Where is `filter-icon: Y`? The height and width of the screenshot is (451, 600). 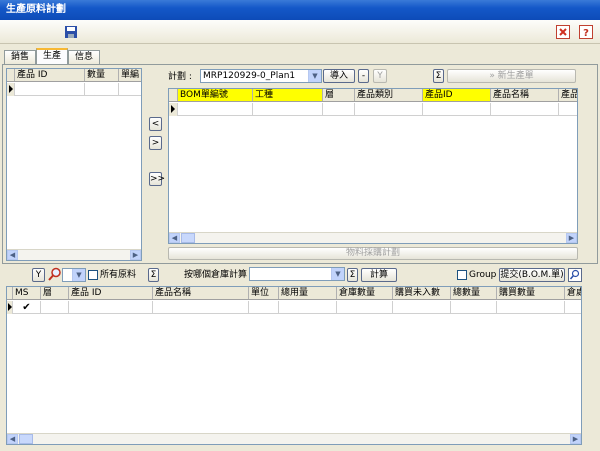 filter-icon: Y is located at coordinates (380, 76).